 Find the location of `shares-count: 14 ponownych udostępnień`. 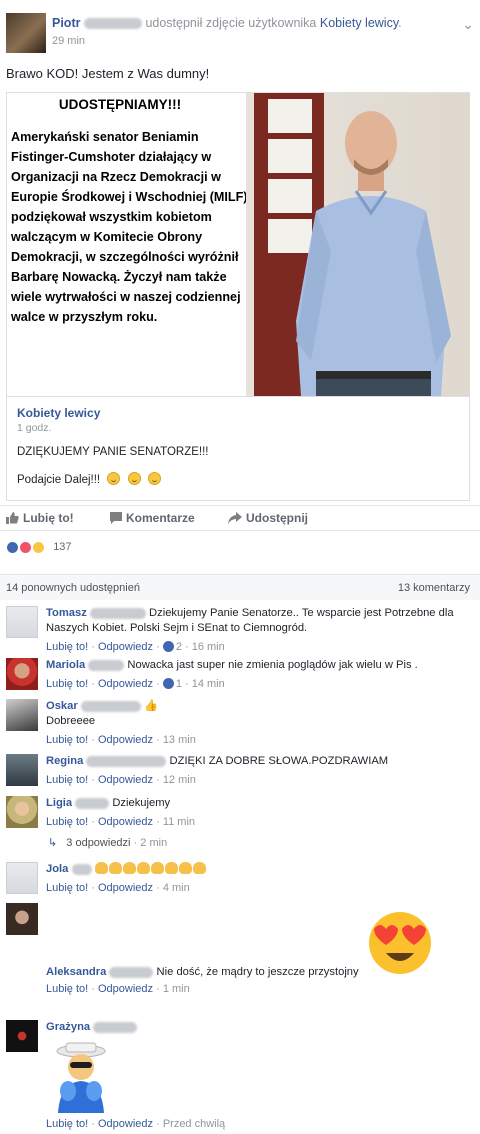

shares-count: 14 ponownych udostępnień is located at coordinates (73, 588).